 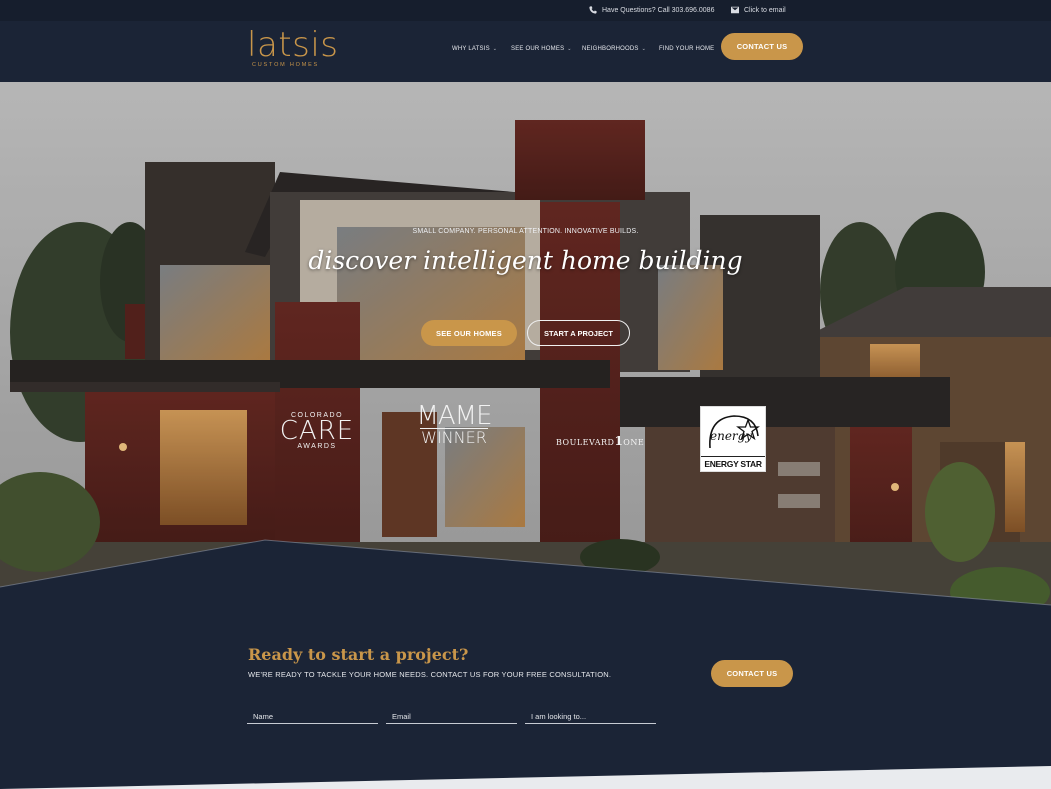 I want to click on name-field, so click(x=312, y=715).